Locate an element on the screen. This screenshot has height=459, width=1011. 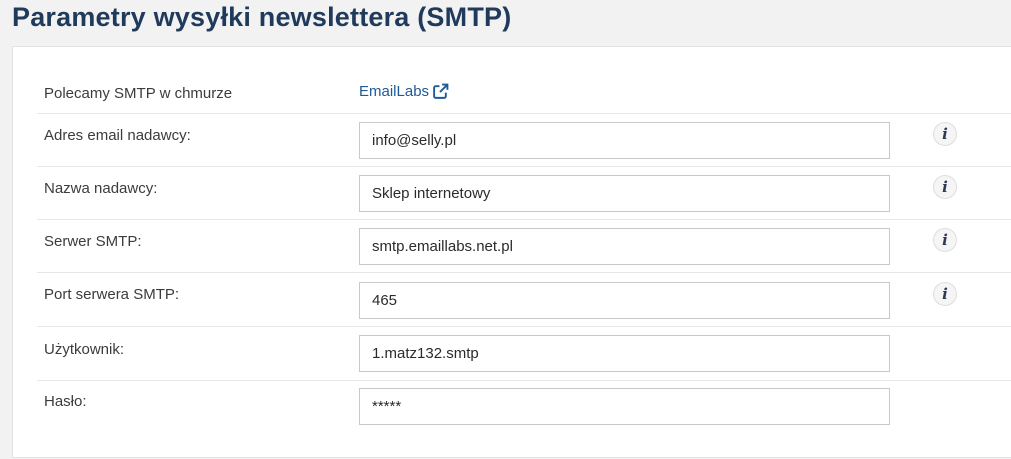
smtp-username-field is located at coordinates (624, 353).